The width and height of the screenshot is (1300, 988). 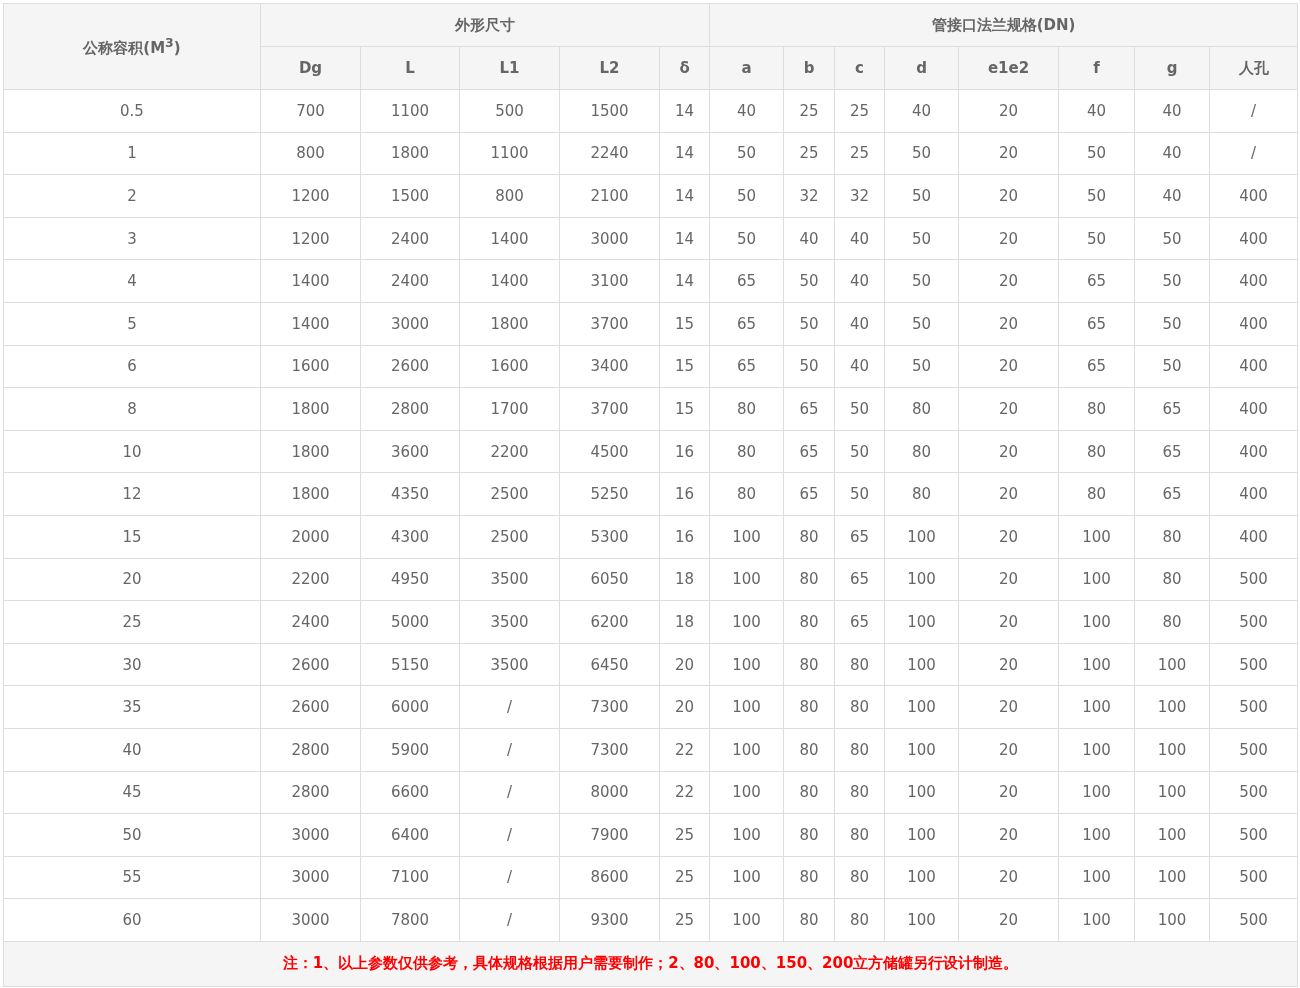 What do you see at coordinates (410, 749) in the screenshot?
I see `table-cell: 5900` at bounding box center [410, 749].